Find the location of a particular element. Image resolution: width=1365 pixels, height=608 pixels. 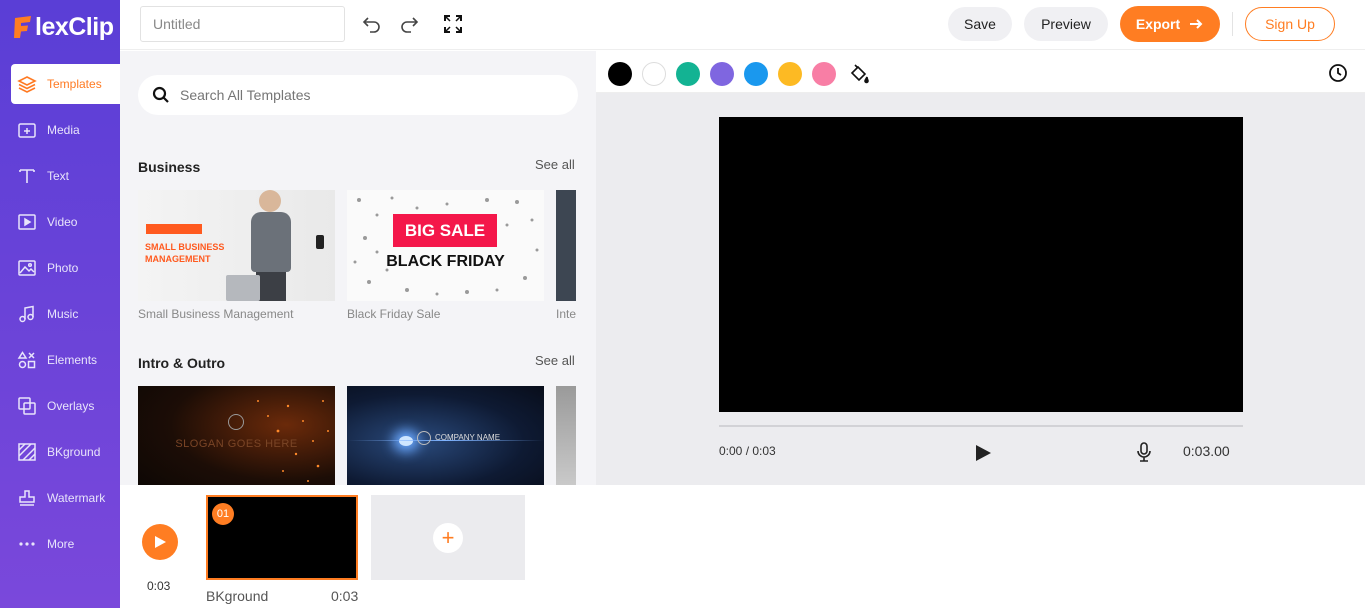

sidebar-item-label: BKground is located at coordinates (74, 452).